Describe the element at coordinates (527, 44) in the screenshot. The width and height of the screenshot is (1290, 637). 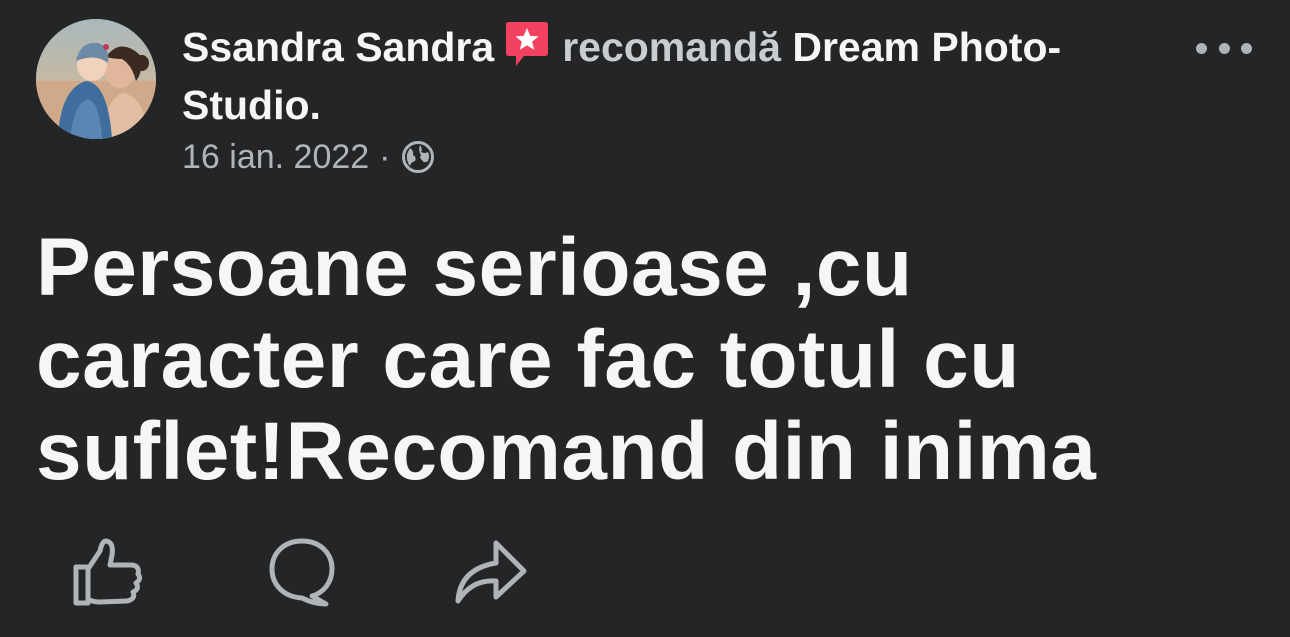
I see `recommend-star-badge-icon` at that location.